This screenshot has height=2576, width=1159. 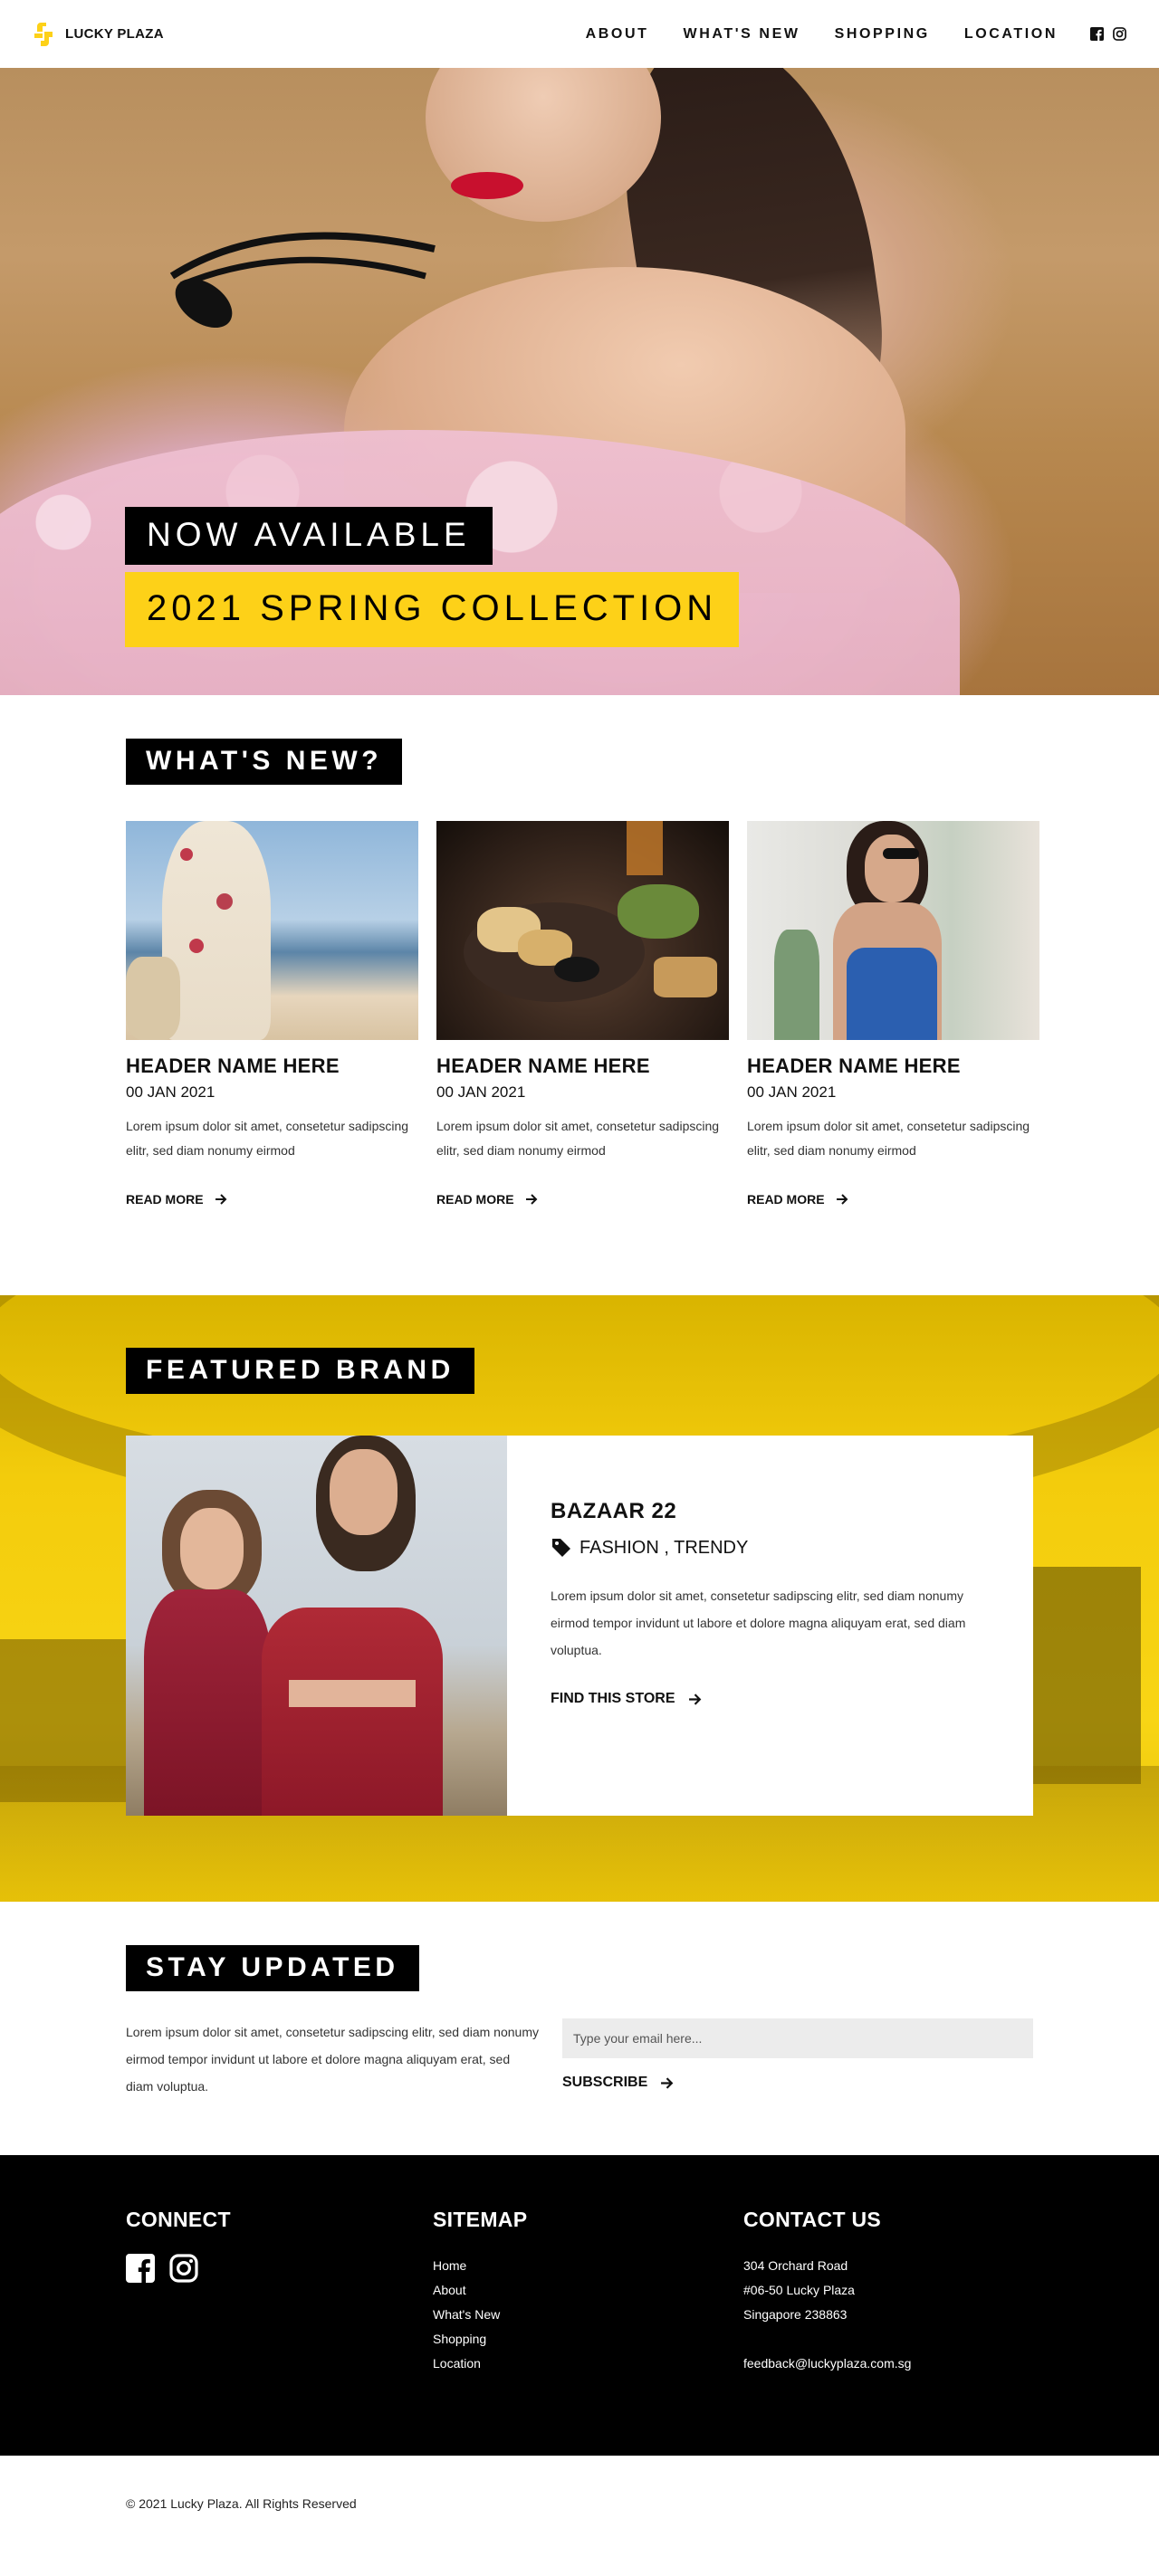 I want to click on subscribe-label: SUBSCRIBE, so click(x=605, y=2083).